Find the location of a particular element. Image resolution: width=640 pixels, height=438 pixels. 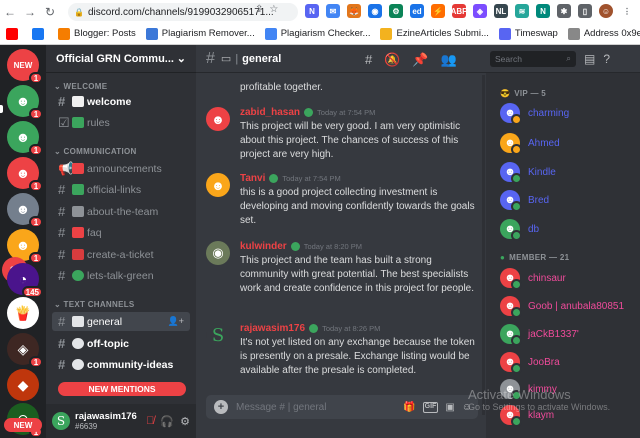

bookmark-item: Blogger: Posts is located at coordinates (97, 33).